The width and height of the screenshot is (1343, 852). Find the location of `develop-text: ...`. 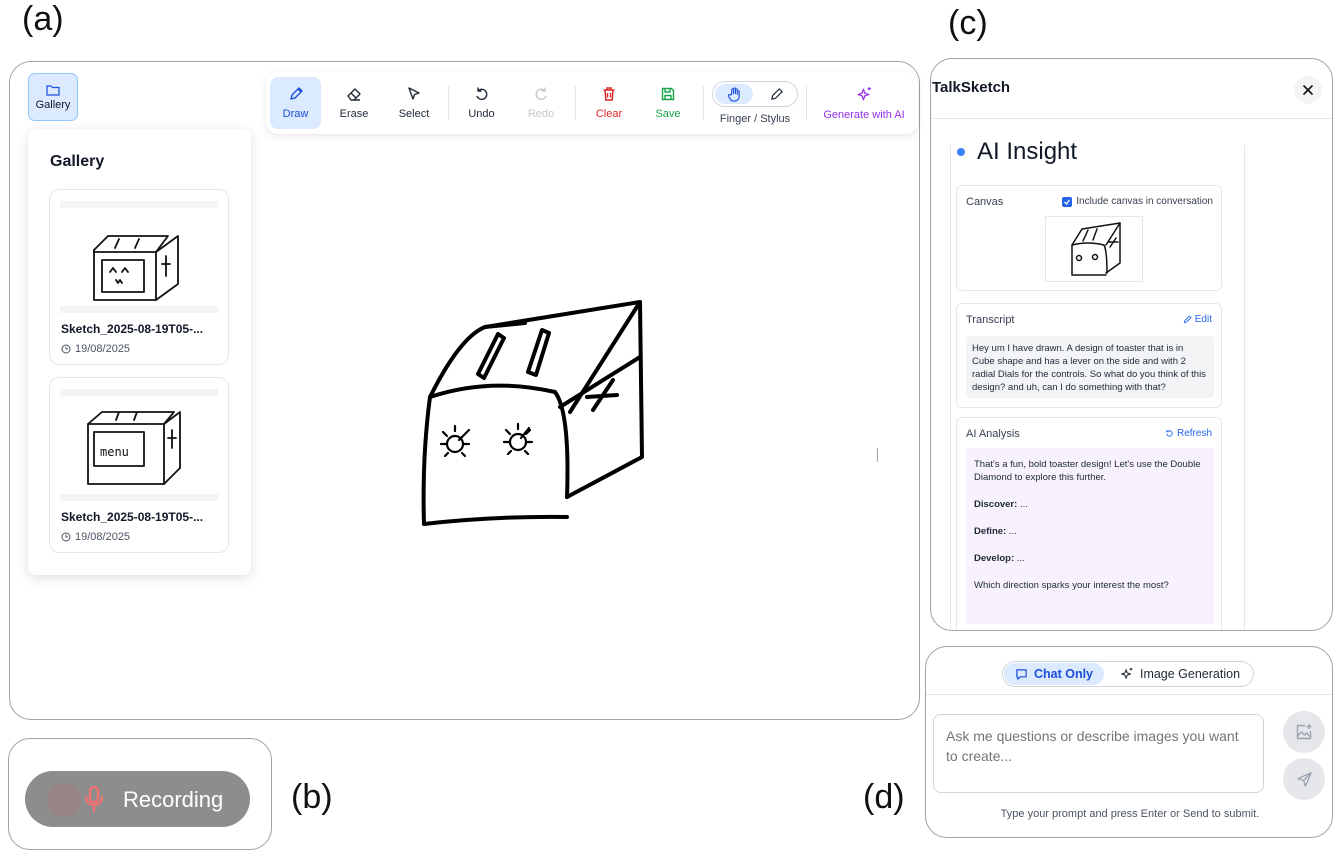

develop-text: ... is located at coordinates (1019, 558).